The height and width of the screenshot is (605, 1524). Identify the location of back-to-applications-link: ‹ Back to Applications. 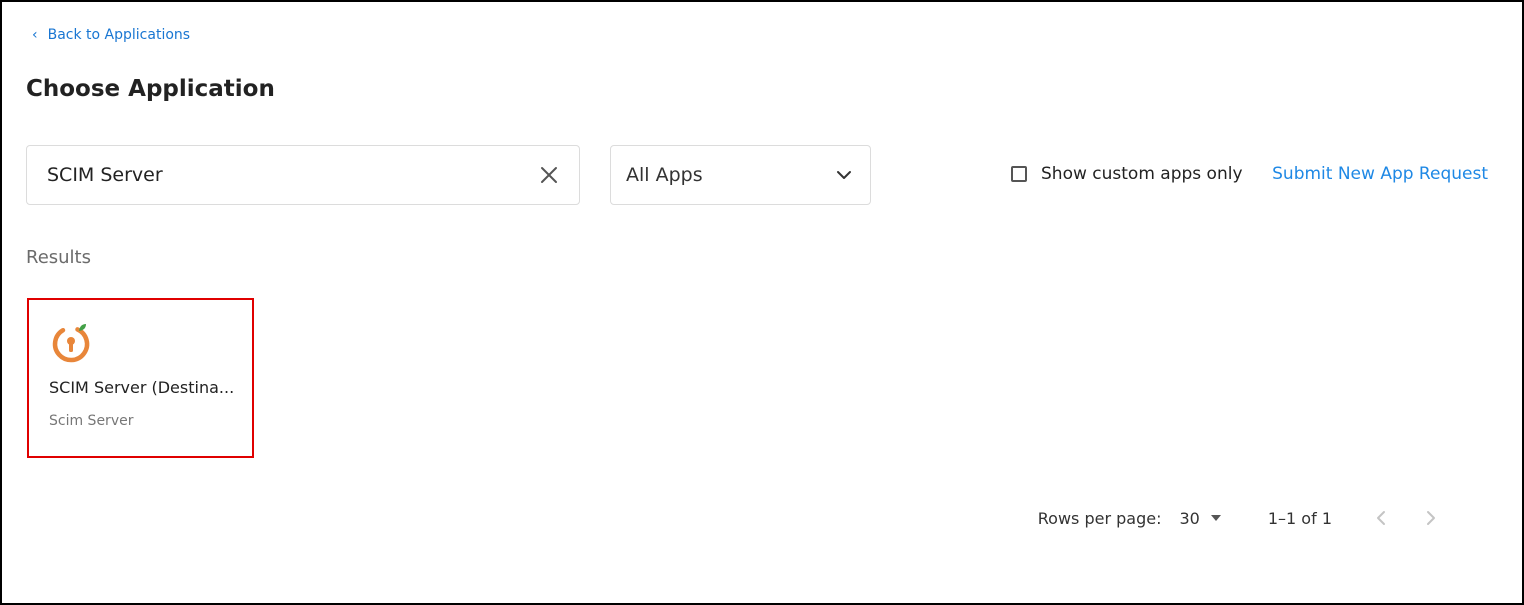
(111, 35).